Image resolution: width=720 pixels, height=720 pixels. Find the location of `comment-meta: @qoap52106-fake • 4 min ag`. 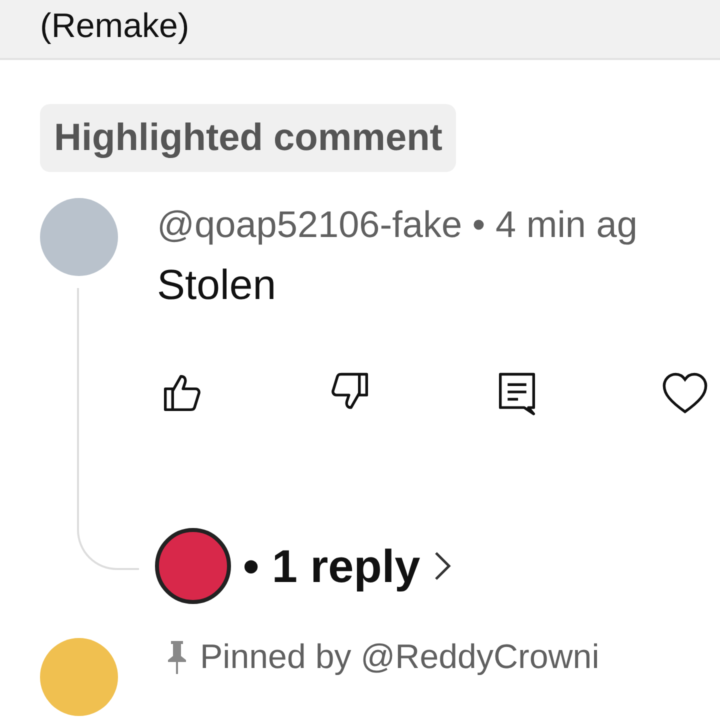

comment-meta: @qoap52106-fake • 4 min ag is located at coordinates (397, 225).